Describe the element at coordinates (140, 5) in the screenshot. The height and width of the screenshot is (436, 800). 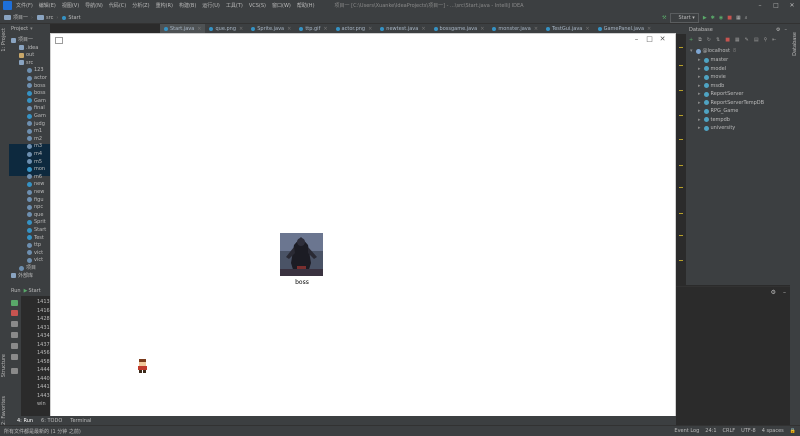
I see `menu-item: 分析(Z)` at that location.